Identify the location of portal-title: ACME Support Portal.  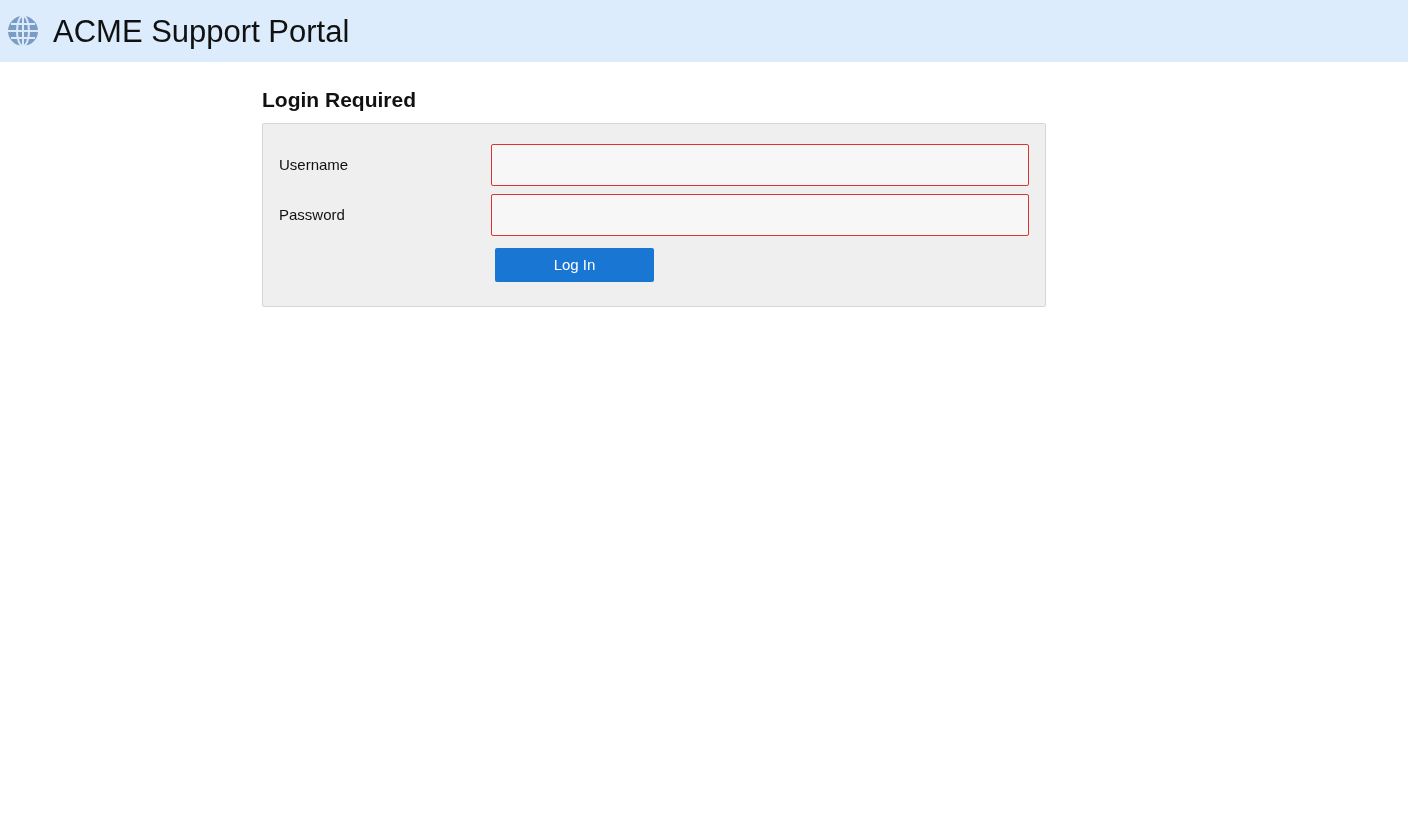
(201, 31).